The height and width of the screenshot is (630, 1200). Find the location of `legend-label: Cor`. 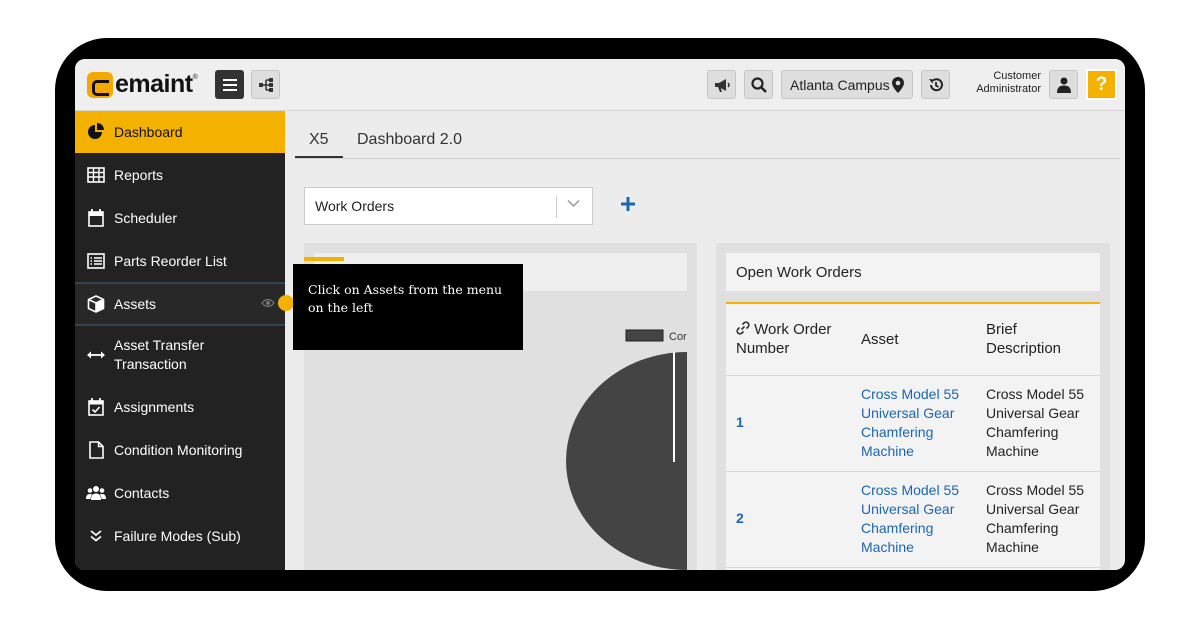

legend-label: Cor is located at coordinates (678, 337).